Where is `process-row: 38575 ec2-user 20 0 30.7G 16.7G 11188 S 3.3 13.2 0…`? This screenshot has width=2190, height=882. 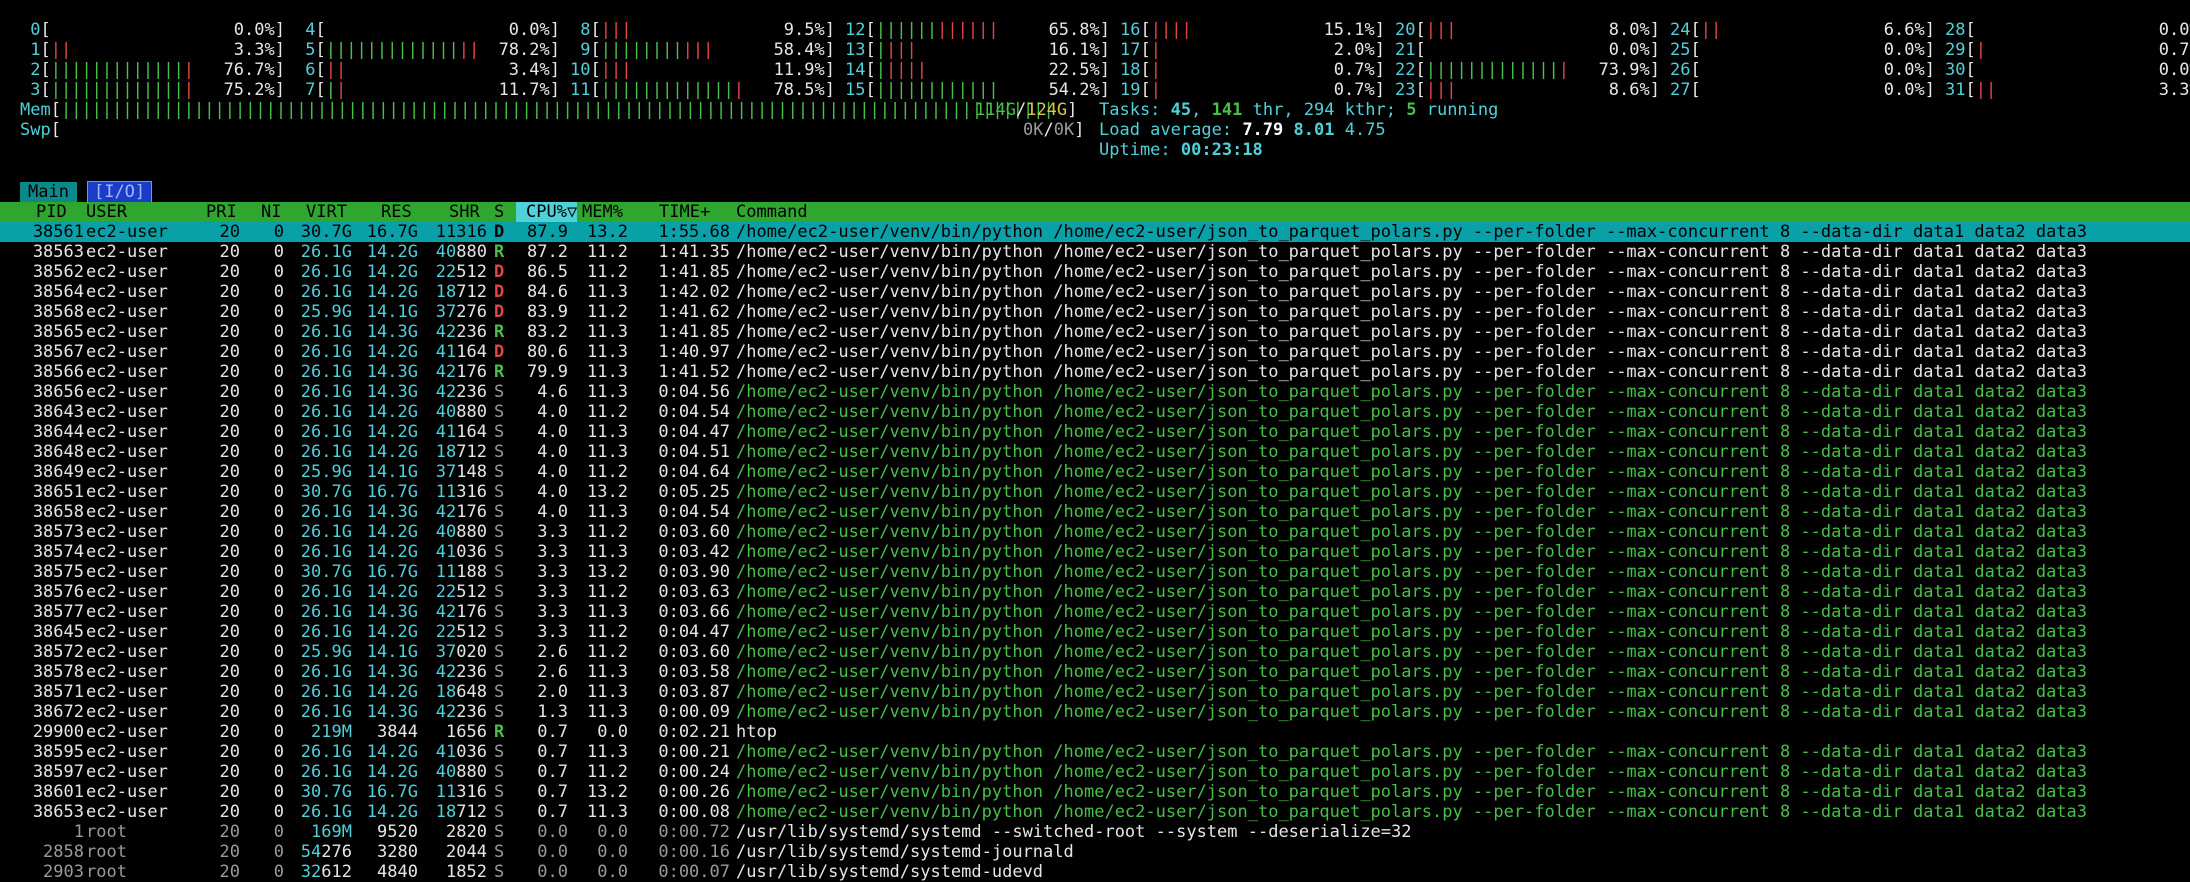
process-row: 38575 ec2-user 20 0 30.7G 16.7G 11188 S 3.3 13.2 0… is located at coordinates (1095, 572).